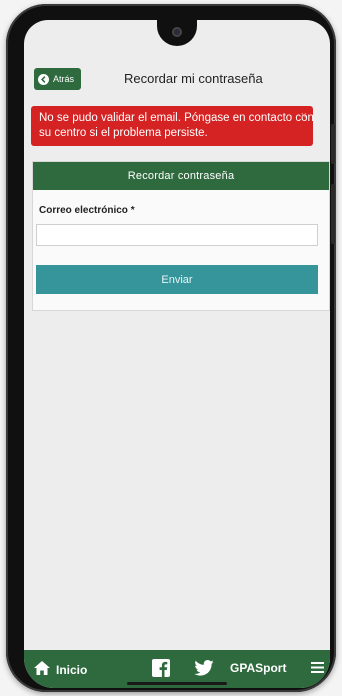 The image size is (342, 696). What do you see at coordinates (177, 279) in the screenshot?
I see `submit-button: Enviar` at bounding box center [177, 279].